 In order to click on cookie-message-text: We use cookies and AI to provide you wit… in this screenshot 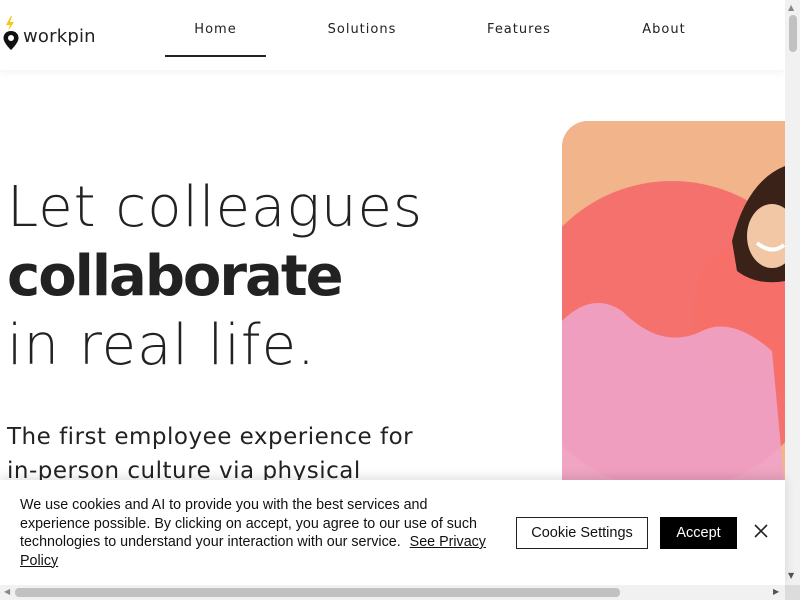, I will do `click(248, 523)`.